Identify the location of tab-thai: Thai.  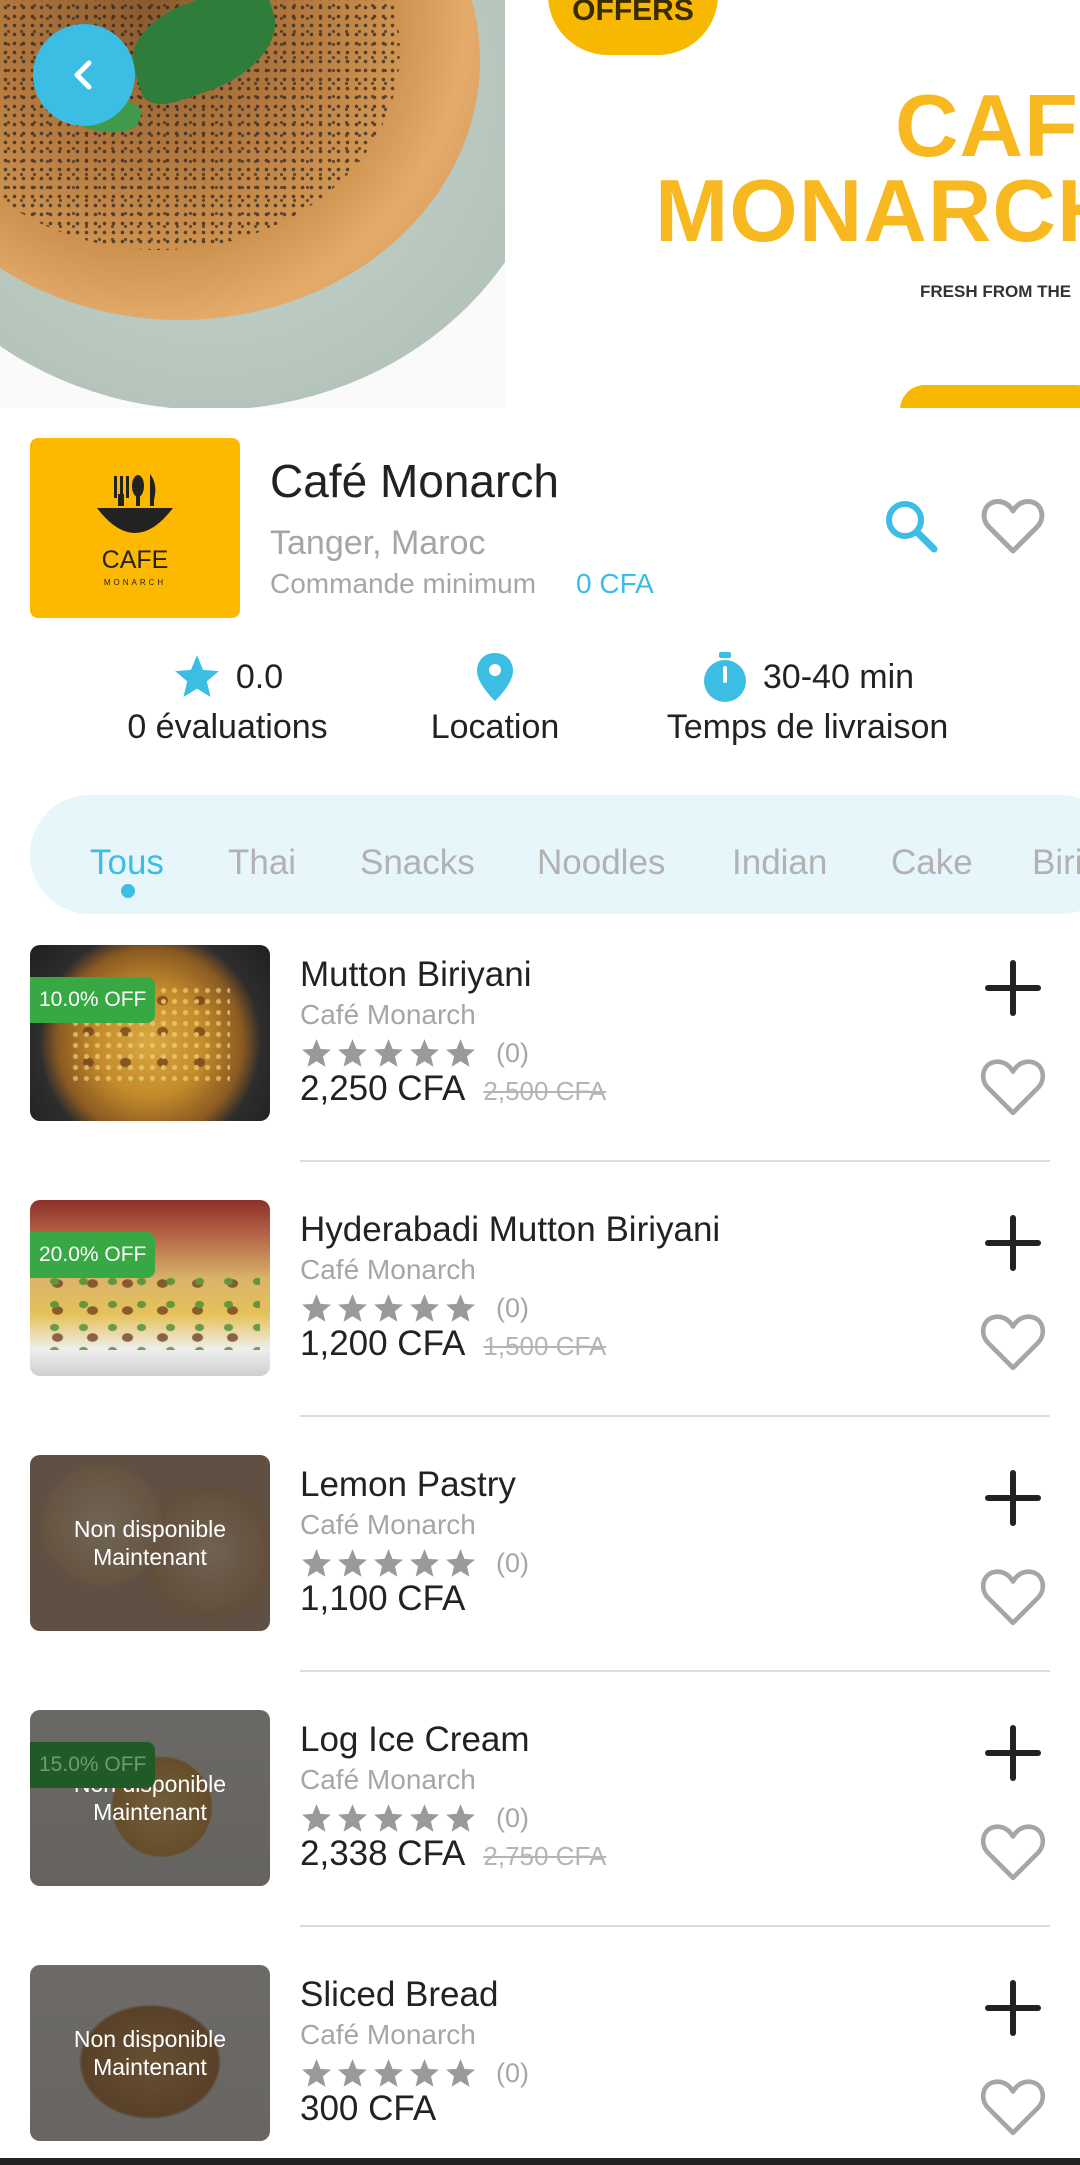
(262, 863).